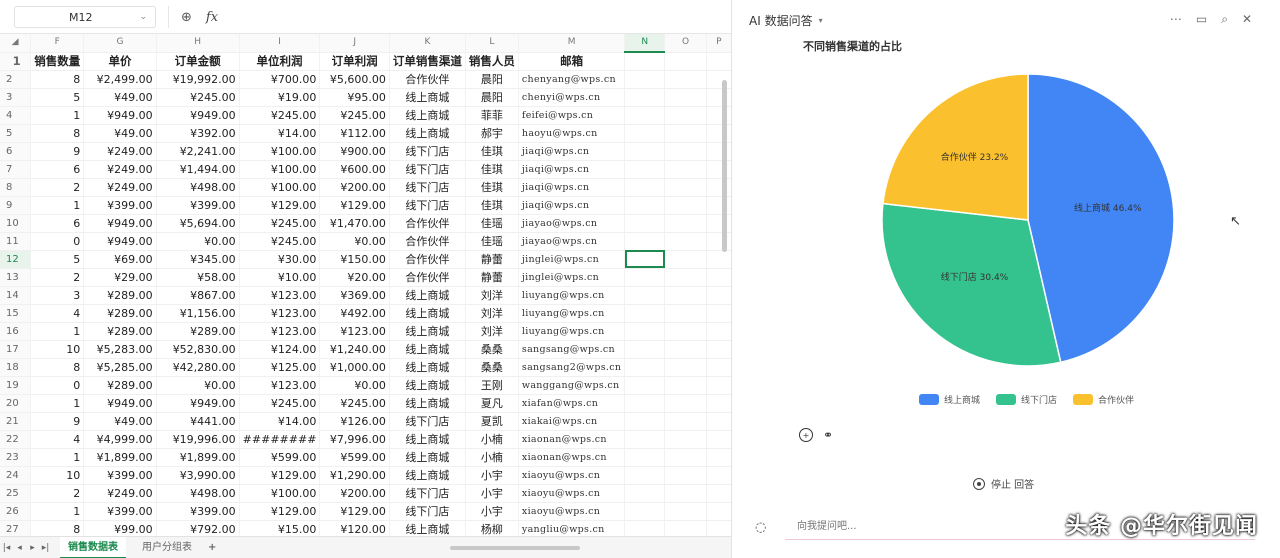 The width and height of the screenshot is (1280, 558). I want to click on row-header: 22, so click(16, 439).